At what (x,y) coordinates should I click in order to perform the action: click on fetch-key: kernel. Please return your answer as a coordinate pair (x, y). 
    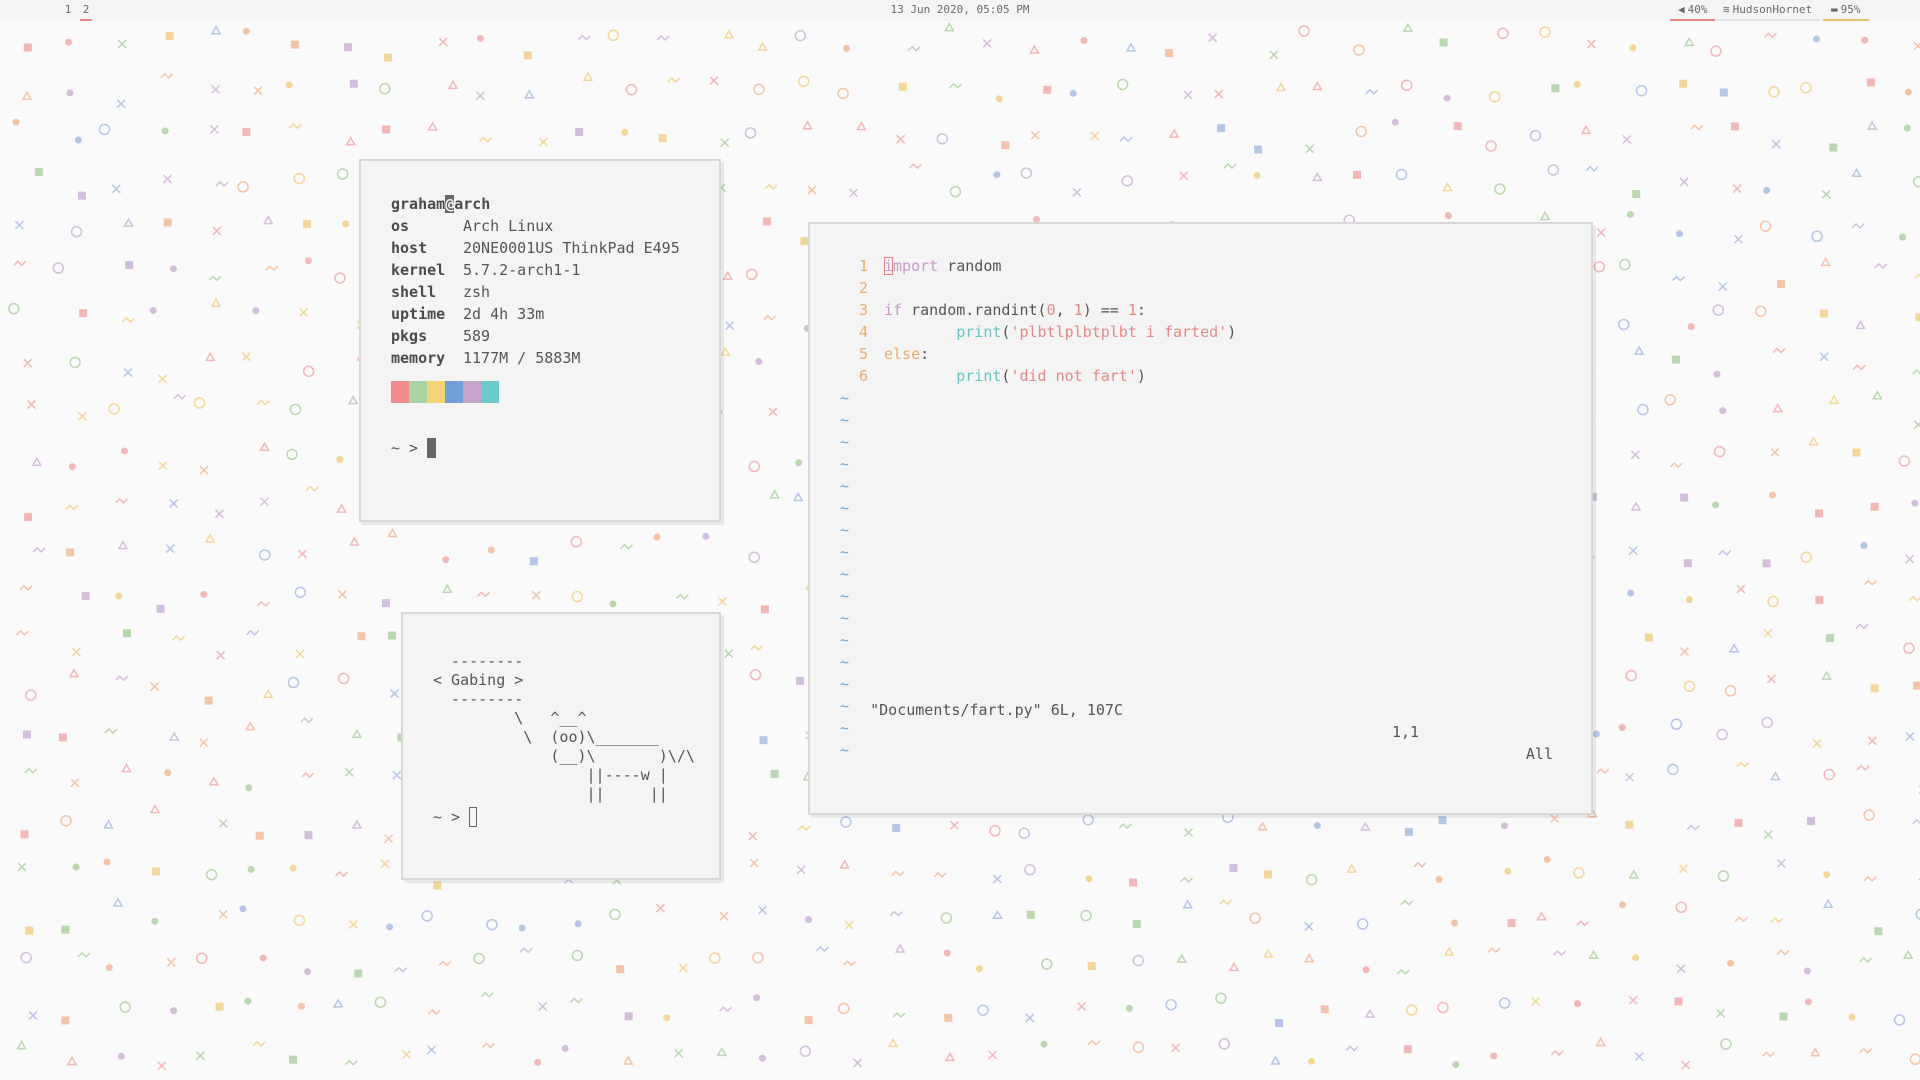
    Looking at the image, I should click on (418, 270).